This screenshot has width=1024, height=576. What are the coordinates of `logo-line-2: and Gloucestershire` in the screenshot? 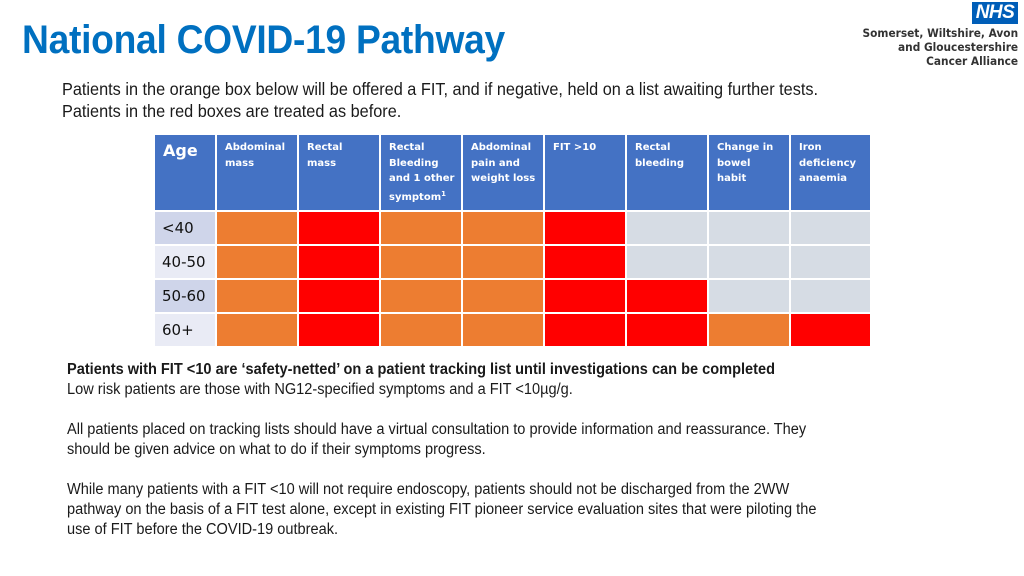 It's located at (957, 47).